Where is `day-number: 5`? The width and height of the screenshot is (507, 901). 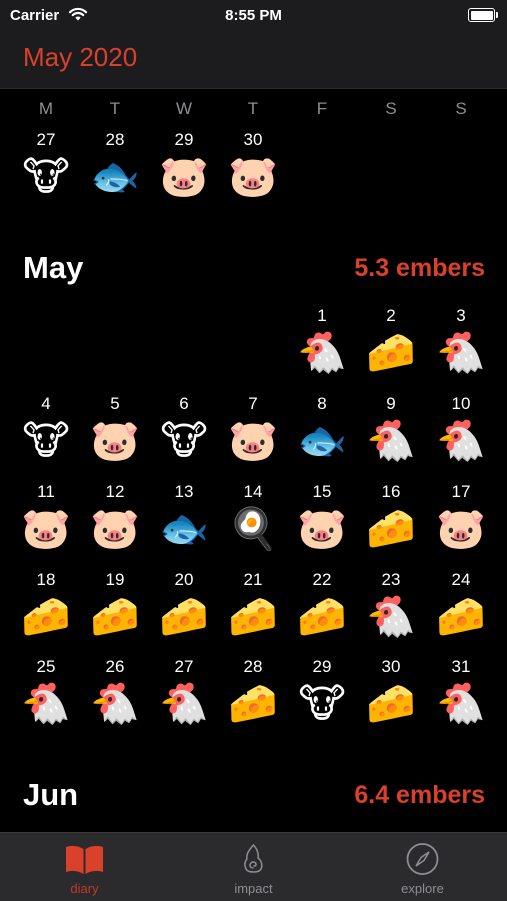
day-number: 5 is located at coordinates (115, 403).